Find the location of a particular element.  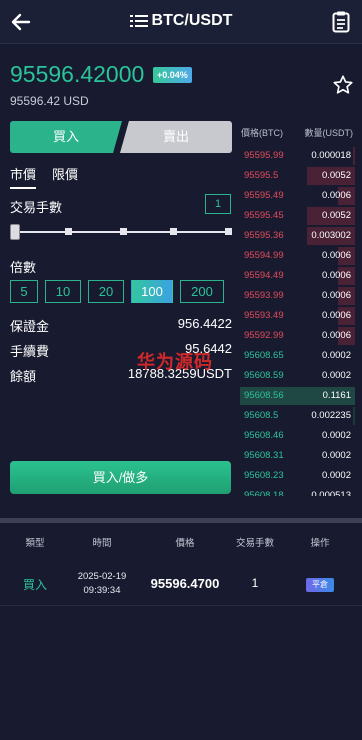

tab-limit-order: 限價 is located at coordinates (65, 173).